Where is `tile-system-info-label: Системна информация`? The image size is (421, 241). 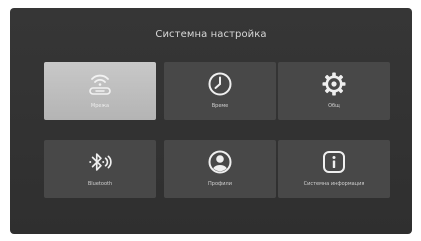 tile-system-info-label: Системна информация is located at coordinates (334, 184).